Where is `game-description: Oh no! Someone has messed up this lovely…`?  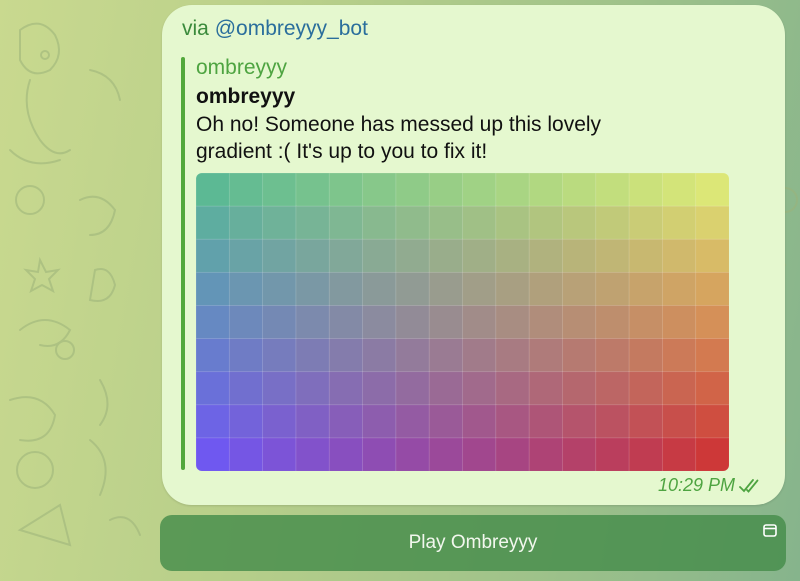
game-description: Oh no! Someone has messed up this lovely… is located at coordinates (399, 138).